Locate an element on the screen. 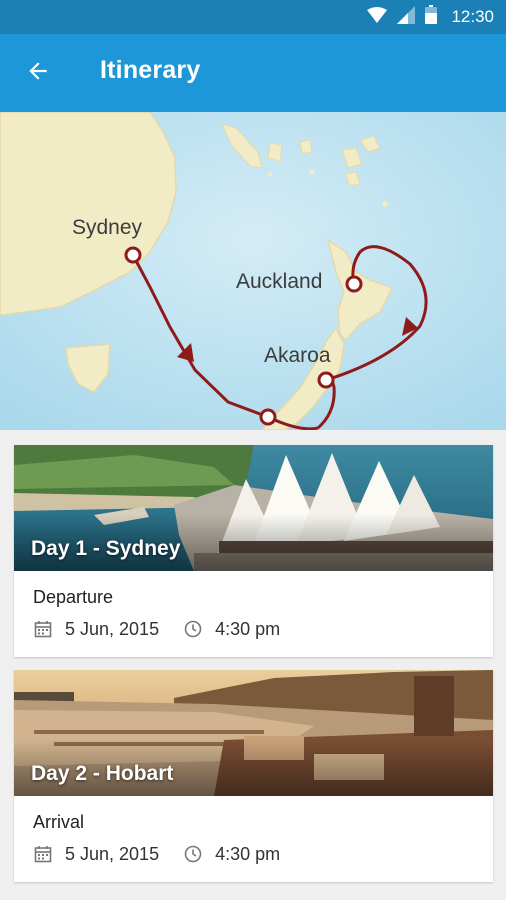  port-marker-south is located at coordinates (268, 417).